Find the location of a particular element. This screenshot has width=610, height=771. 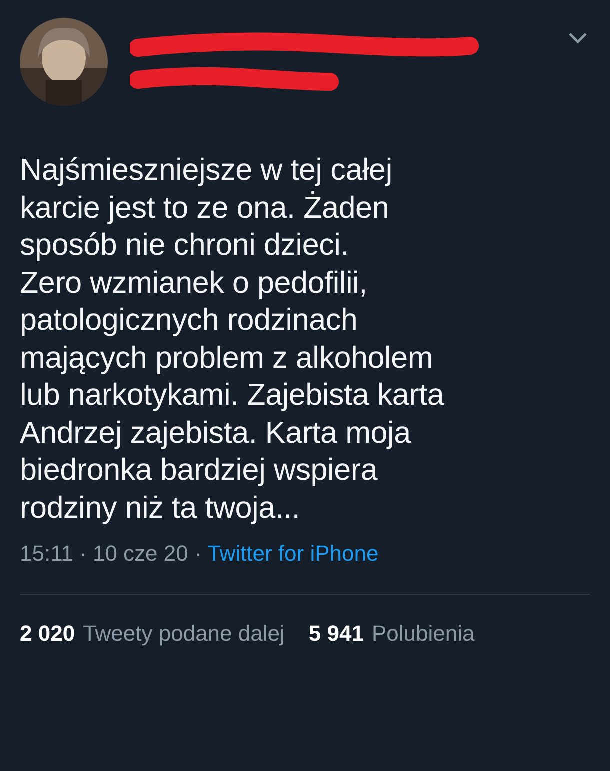

stat-count: 5 941 is located at coordinates (336, 634).